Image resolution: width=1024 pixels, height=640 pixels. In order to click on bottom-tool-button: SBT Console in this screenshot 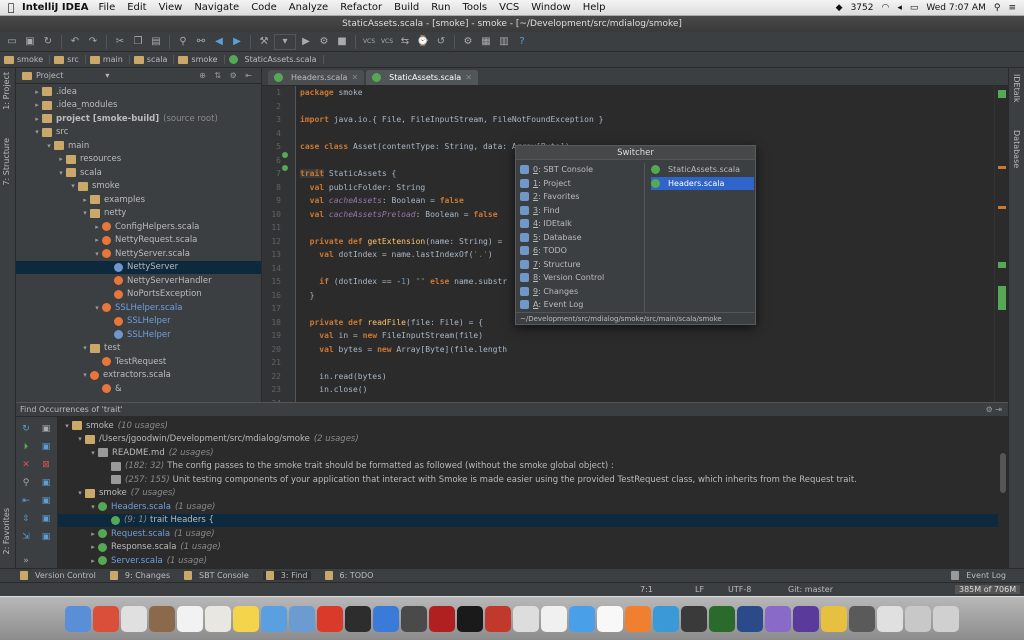, I will do `click(216, 575)`.